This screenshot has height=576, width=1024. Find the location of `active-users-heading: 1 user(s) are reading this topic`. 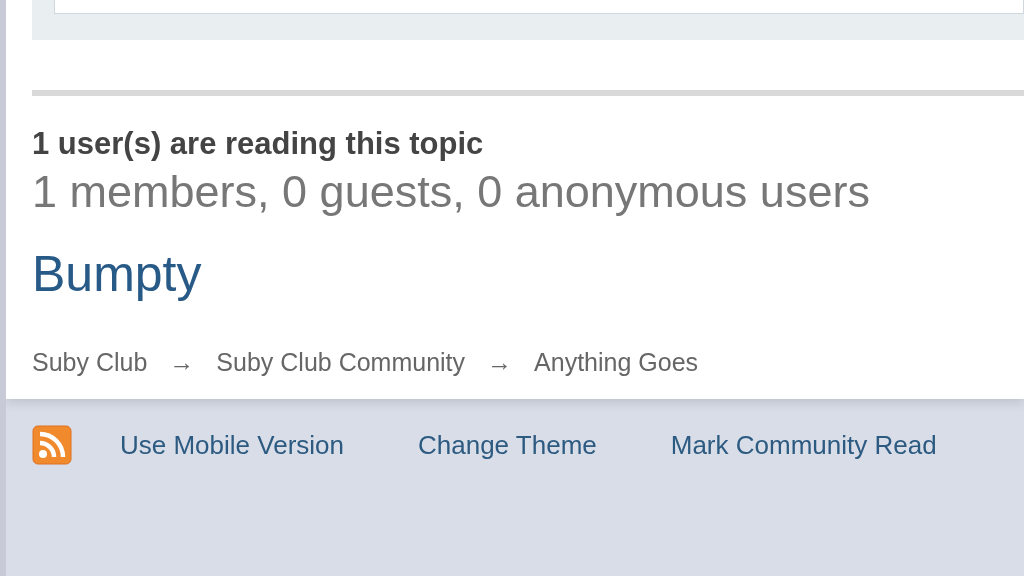

active-users-heading: 1 user(s) are reading this topic is located at coordinates (258, 144).